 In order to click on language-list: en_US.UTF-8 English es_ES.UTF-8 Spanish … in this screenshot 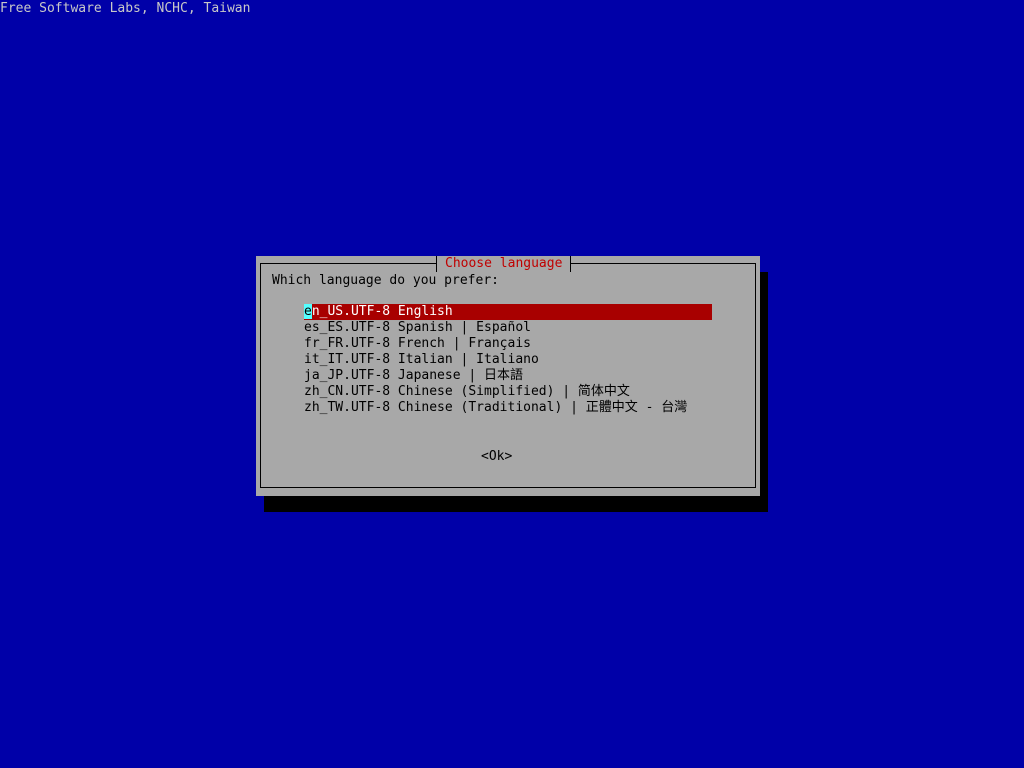, I will do `click(508, 360)`.